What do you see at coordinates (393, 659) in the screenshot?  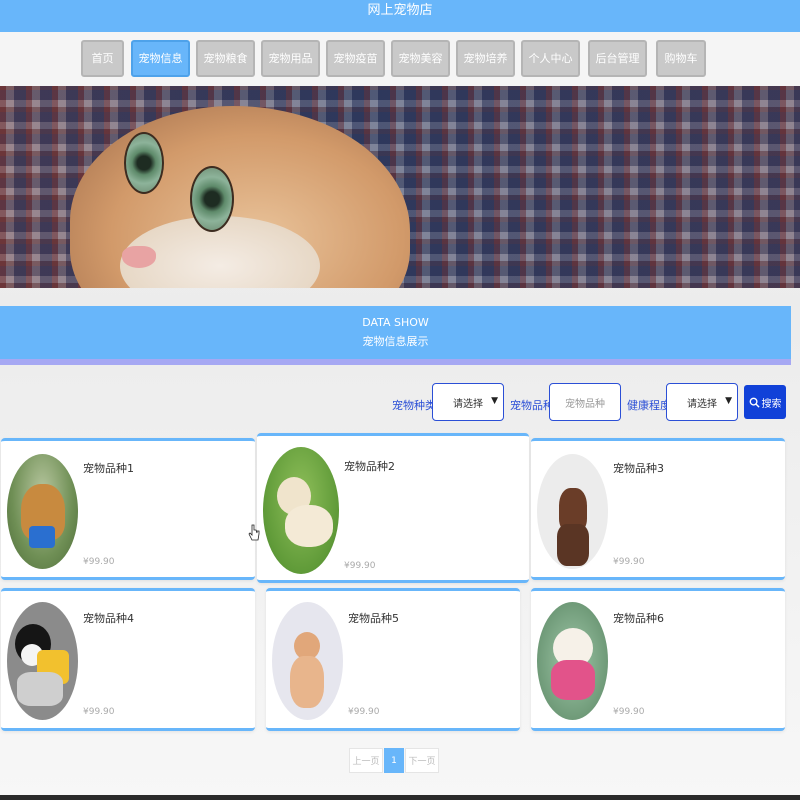 I see `product-card: 宠物品种5 ¥99.90` at bounding box center [393, 659].